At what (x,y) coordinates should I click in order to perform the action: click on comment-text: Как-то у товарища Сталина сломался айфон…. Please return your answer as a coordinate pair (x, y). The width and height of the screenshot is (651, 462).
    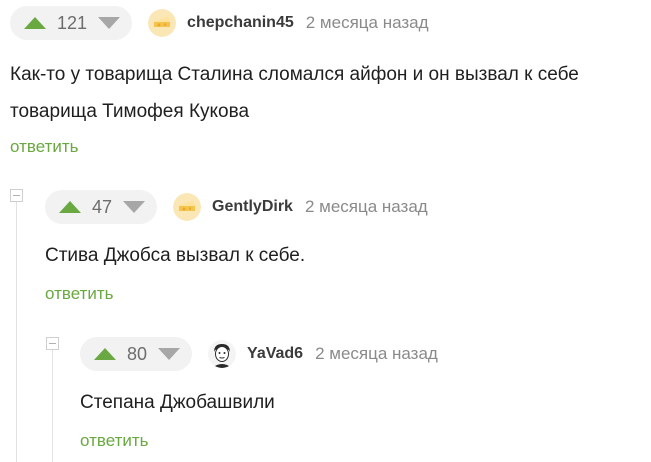
    Looking at the image, I should click on (294, 93).